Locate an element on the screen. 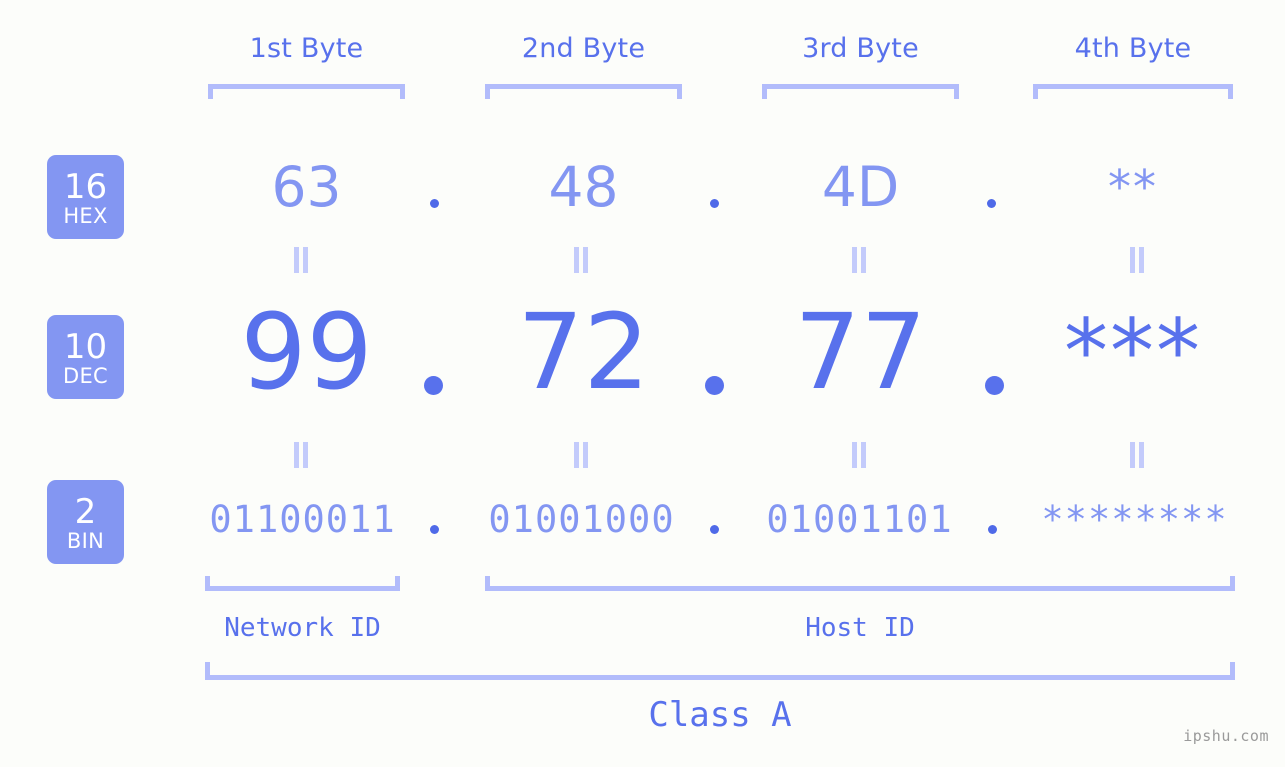 The image size is (1285, 767). byte-header-3: 3rd Byte is located at coordinates (860, 48).